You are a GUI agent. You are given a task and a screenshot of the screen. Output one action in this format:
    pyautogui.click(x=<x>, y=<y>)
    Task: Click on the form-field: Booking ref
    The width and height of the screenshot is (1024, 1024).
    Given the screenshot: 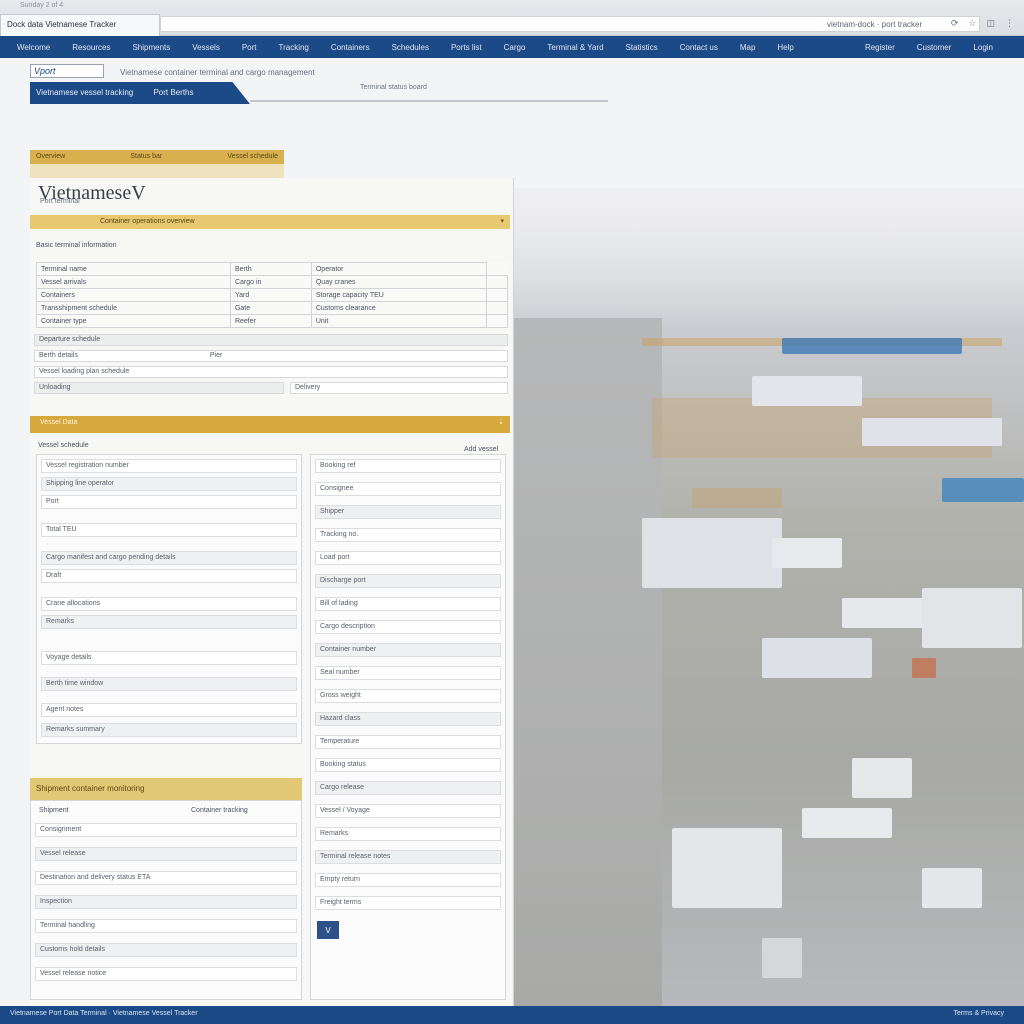 What is the action you would take?
    pyautogui.click(x=408, y=466)
    